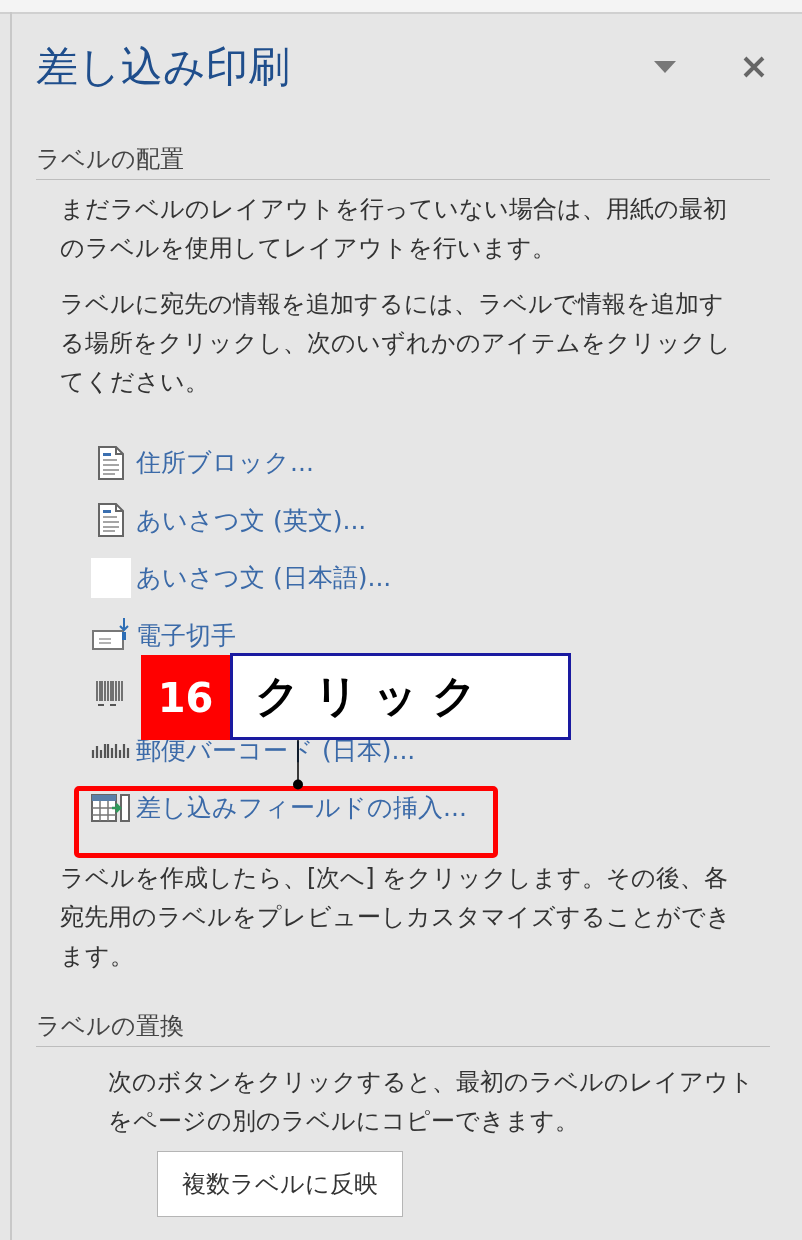  I want to click on blank-icon, so click(111, 577).